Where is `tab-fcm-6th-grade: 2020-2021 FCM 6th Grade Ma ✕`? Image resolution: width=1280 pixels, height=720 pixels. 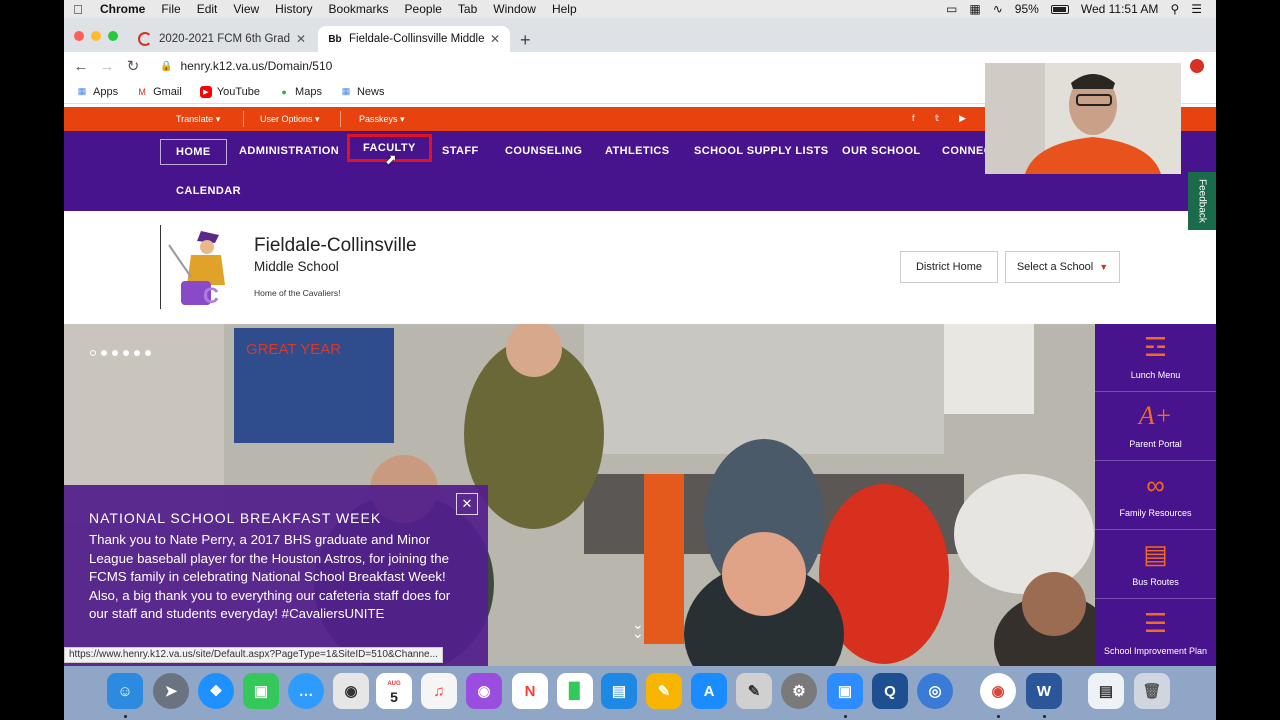 tab-fcm-6th-grade: 2020-2021 FCM 6th Grade Ma ✕ is located at coordinates (222, 39).